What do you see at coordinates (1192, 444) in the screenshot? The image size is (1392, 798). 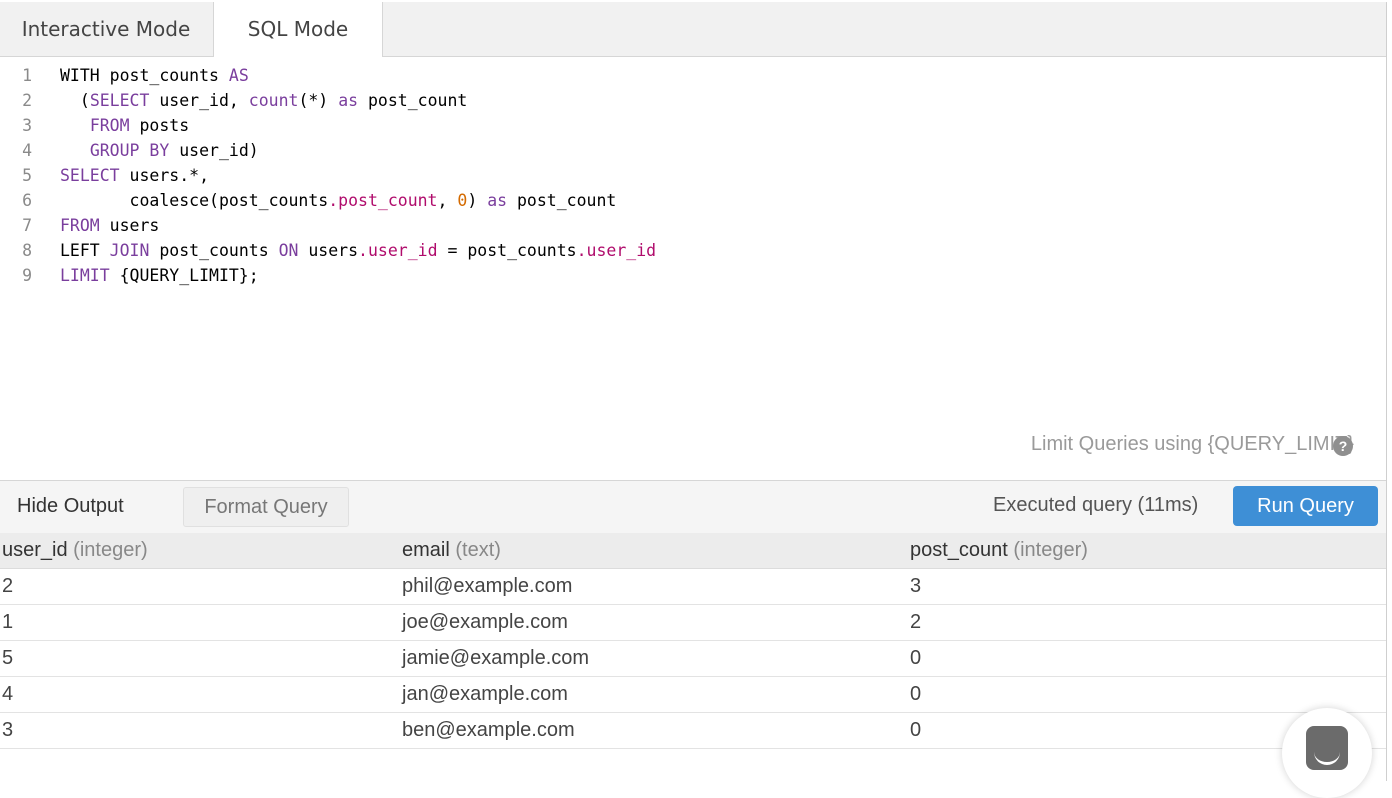 I see `limit-queries-hint: Limit Queries using {QUERY_LIMIT}` at bounding box center [1192, 444].